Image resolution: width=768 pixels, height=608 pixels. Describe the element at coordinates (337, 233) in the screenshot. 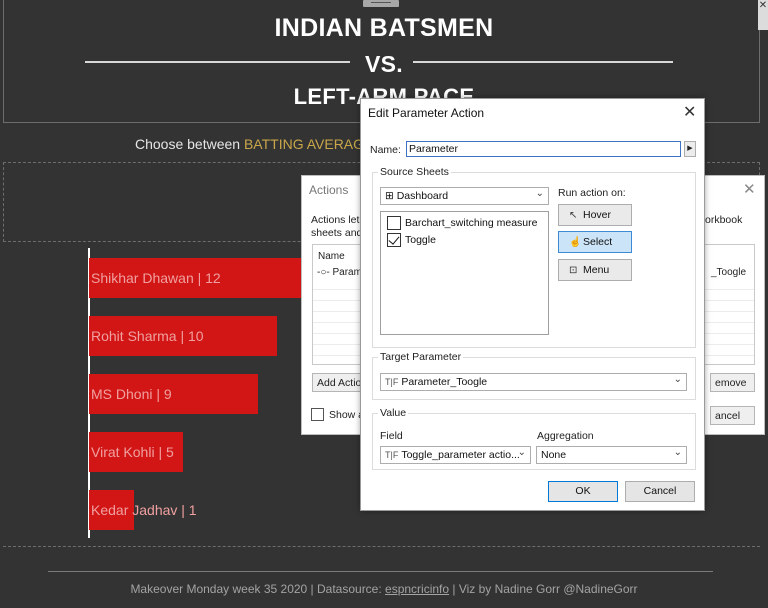

I see `actions-desc-line2: sheets and` at that location.